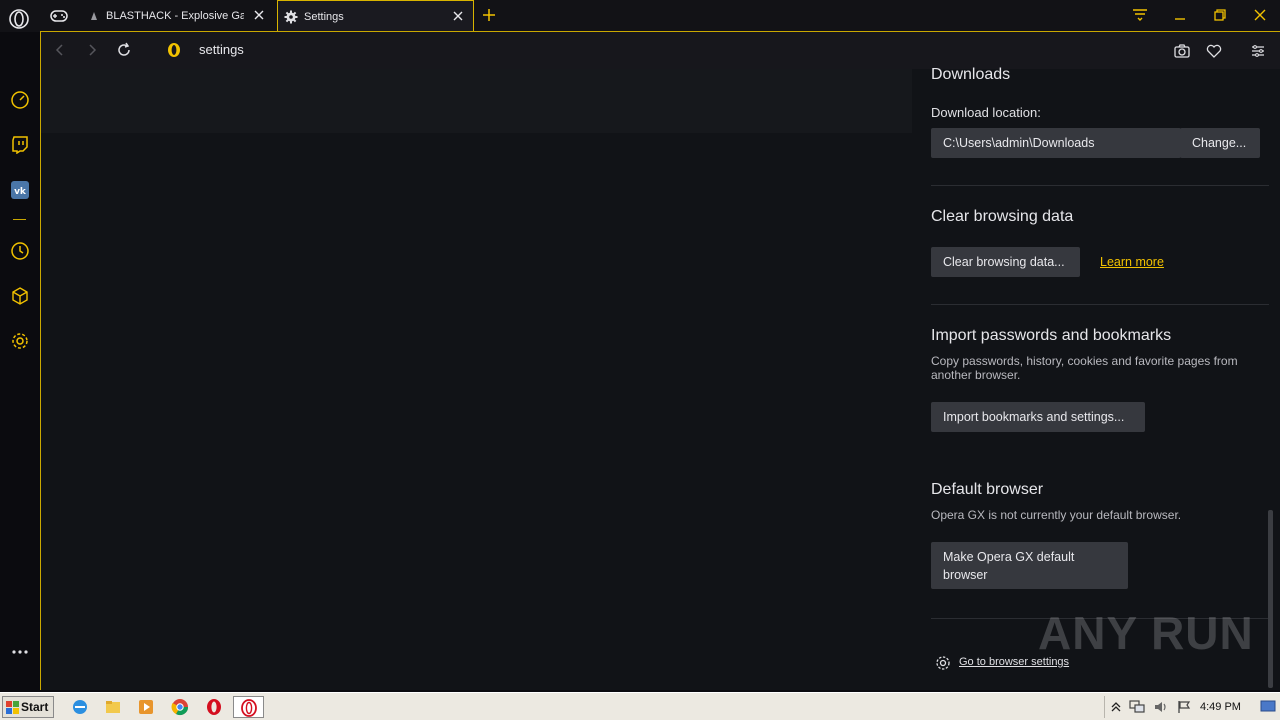  What do you see at coordinates (20, 100) in the screenshot?
I see `speed-dial-icon` at bounding box center [20, 100].